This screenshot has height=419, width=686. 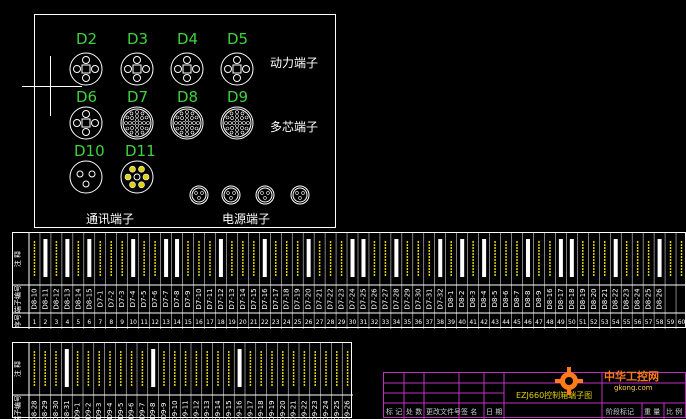 I want to click on strip2-terminal-id: D9-22, so click(x=304, y=409).